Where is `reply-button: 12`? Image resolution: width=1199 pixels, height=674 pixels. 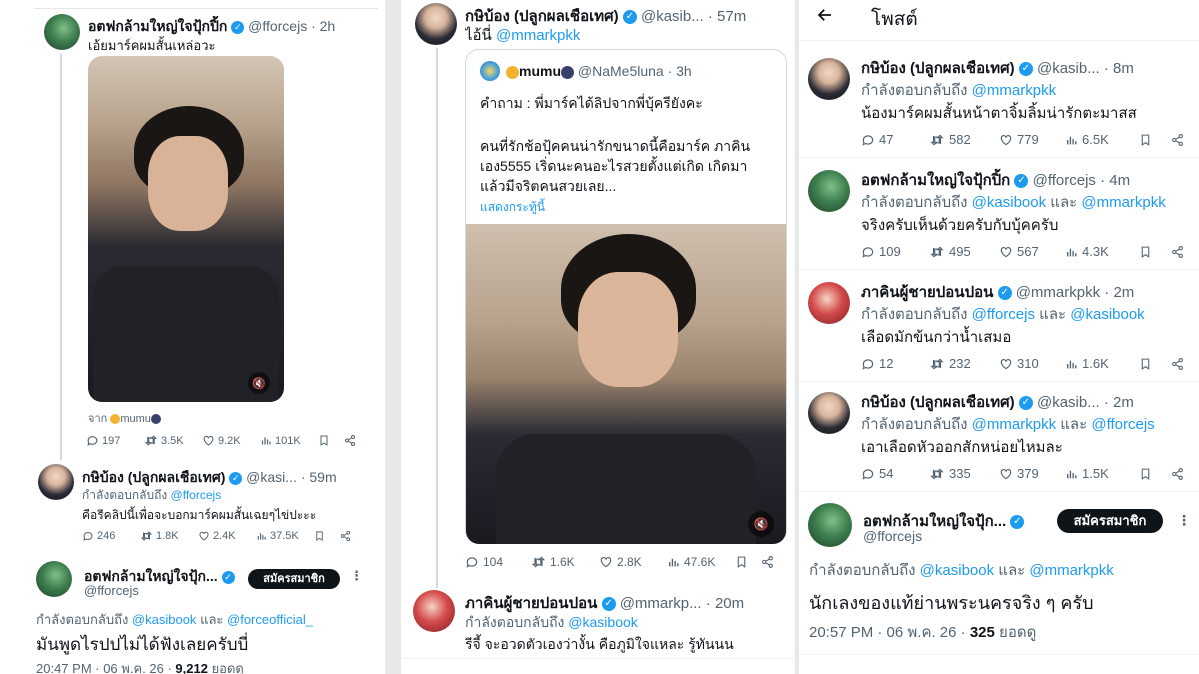 reply-button: 12 is located at coordinates (895, 363).